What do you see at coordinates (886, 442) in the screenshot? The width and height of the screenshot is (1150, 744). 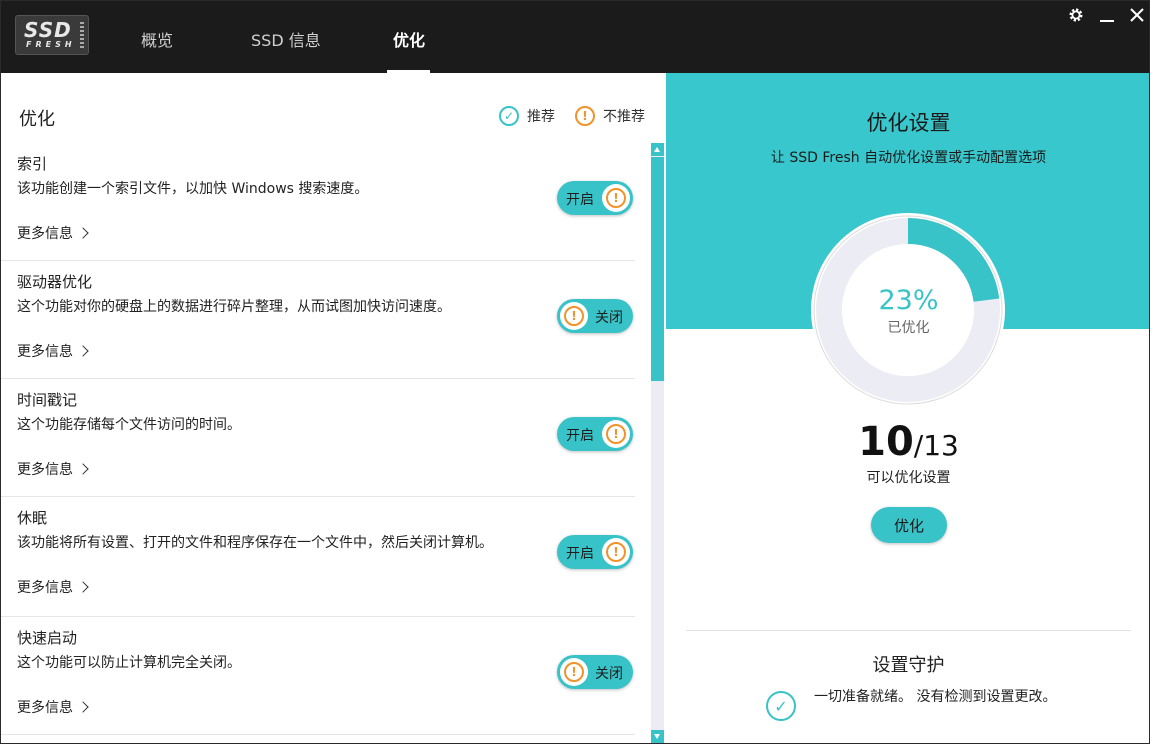 I see `count-done: 10` at bounding box center [886, 442].